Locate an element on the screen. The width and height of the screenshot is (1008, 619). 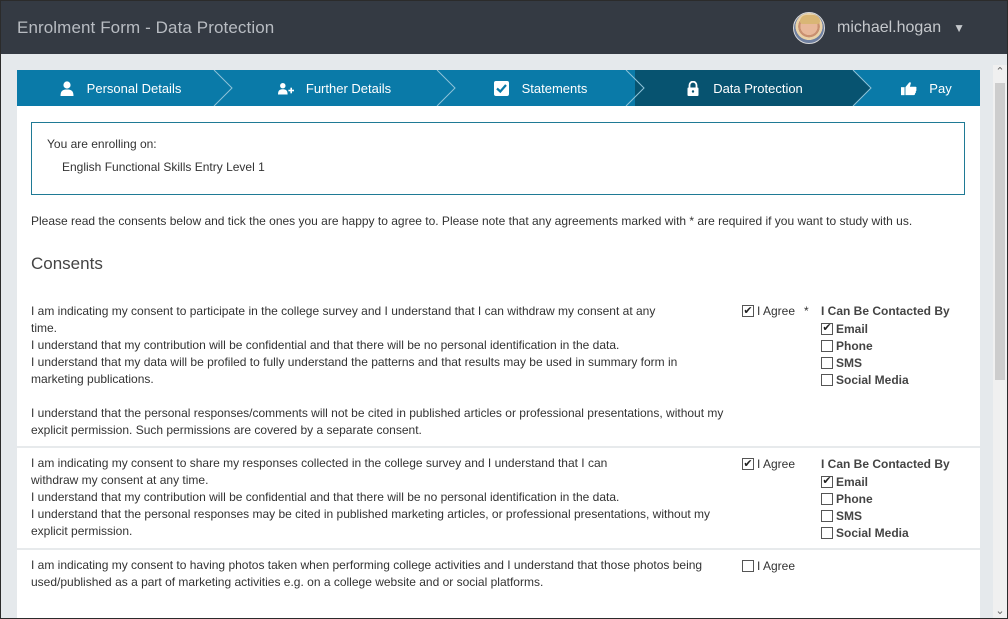
user-menu: michael.hogan ▼ is located at coordinates (879, 28).